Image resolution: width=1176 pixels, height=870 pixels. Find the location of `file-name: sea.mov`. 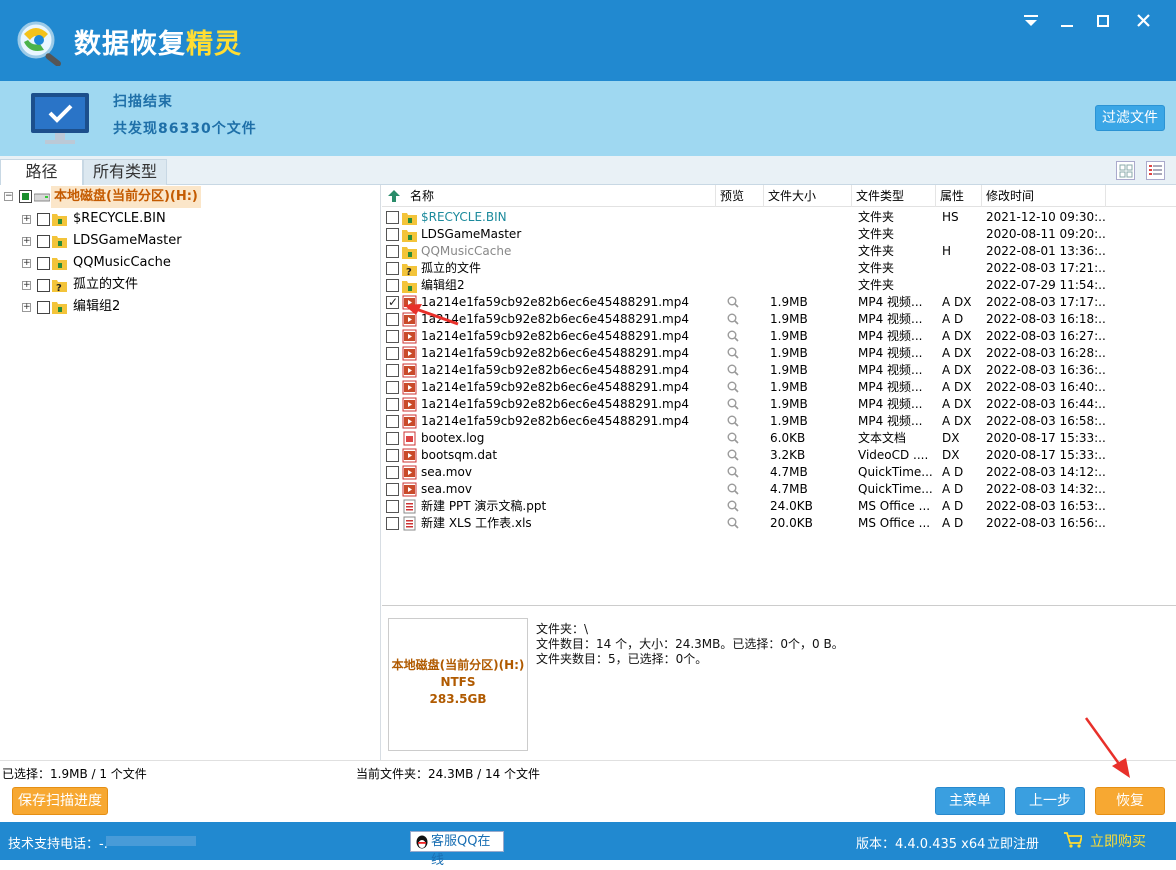

file-name: sea.mov is located at coordinates (446, 472).